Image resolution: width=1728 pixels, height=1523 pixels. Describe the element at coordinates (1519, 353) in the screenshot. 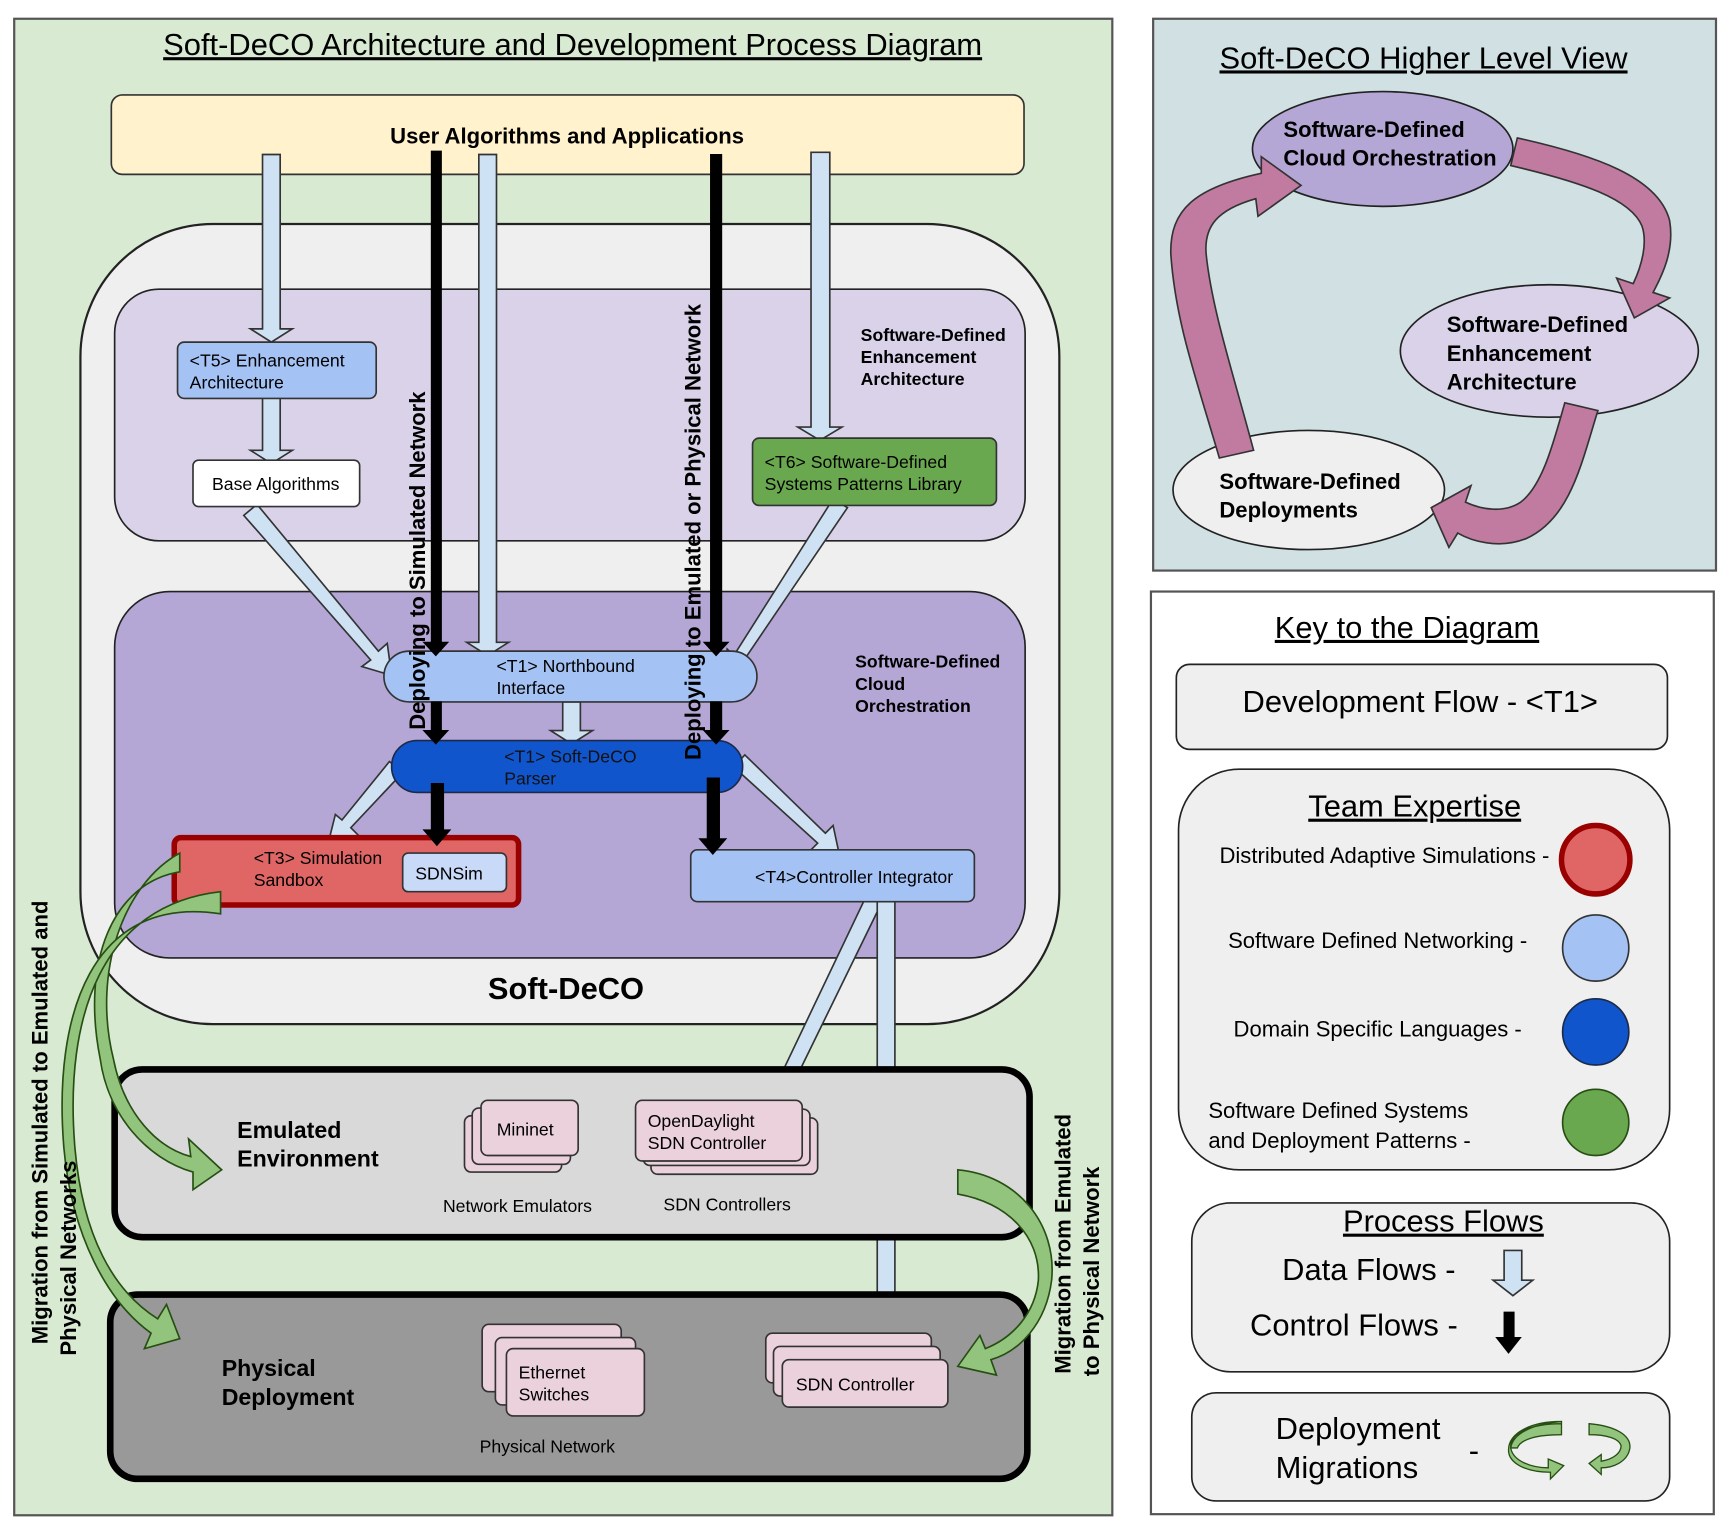

I see `enhancement-label: Enhancement` at that location.